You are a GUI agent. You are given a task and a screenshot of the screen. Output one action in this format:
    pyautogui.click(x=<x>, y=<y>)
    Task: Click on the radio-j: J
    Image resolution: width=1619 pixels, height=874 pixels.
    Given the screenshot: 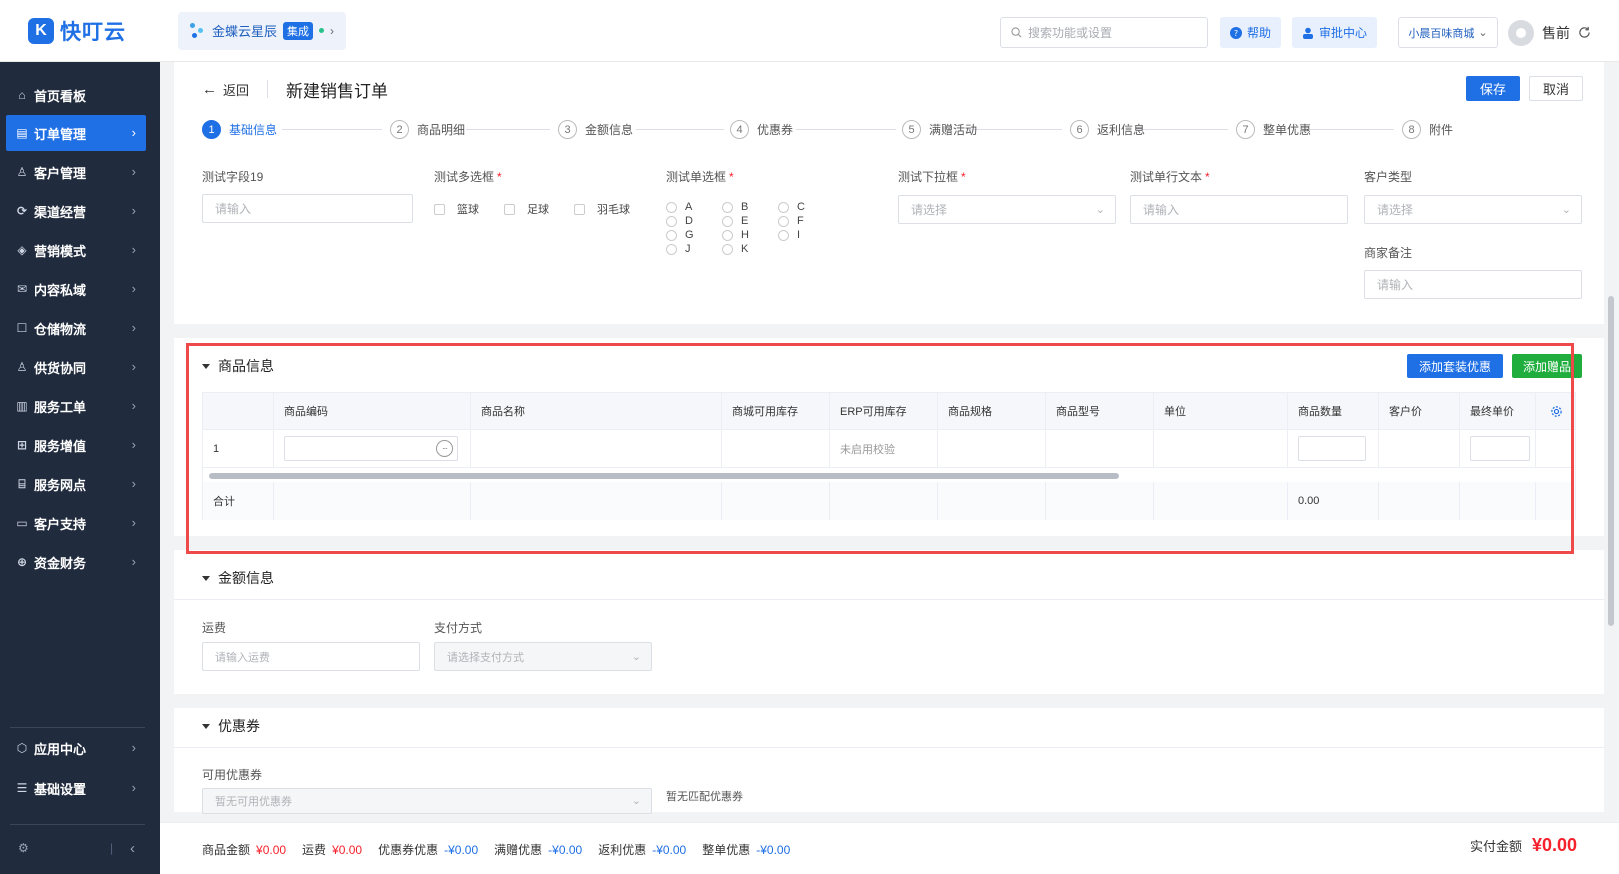 What is the action you would take?
    pyautogui.click(x=678, y=249)
    